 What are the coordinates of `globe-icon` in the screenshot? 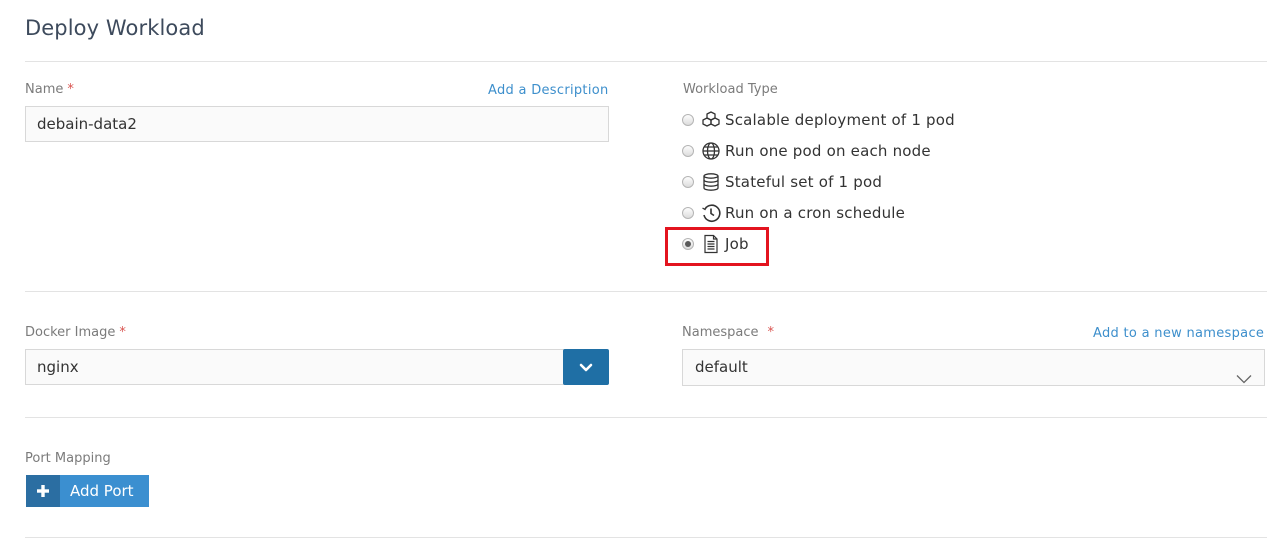 It's located at (711, 151).